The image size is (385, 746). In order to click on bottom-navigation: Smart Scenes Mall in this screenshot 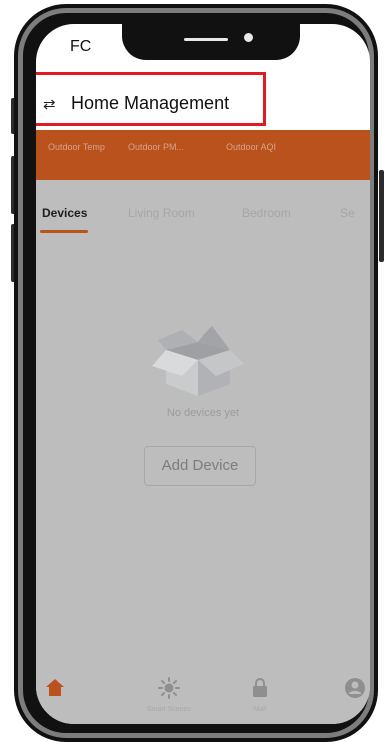, I will do `click(203, 691)`.